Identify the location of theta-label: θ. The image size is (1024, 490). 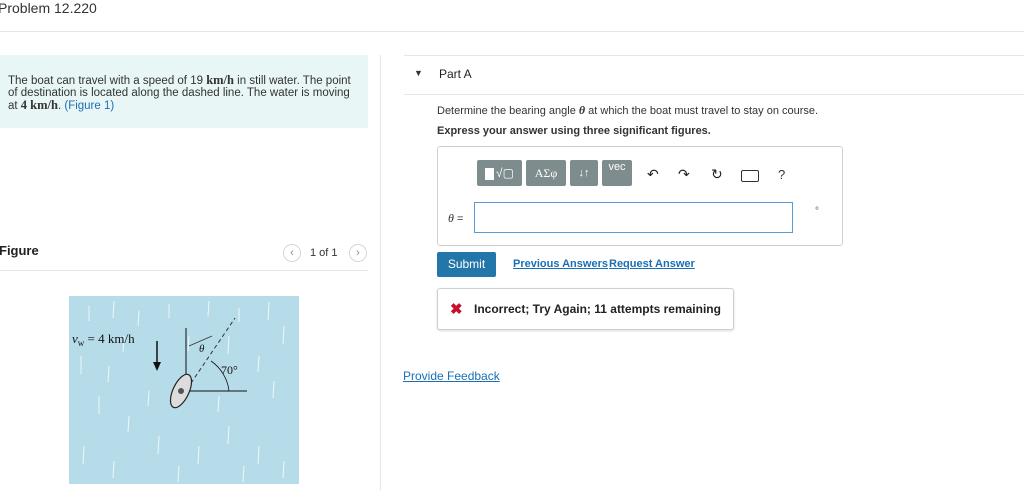
(202, 349).